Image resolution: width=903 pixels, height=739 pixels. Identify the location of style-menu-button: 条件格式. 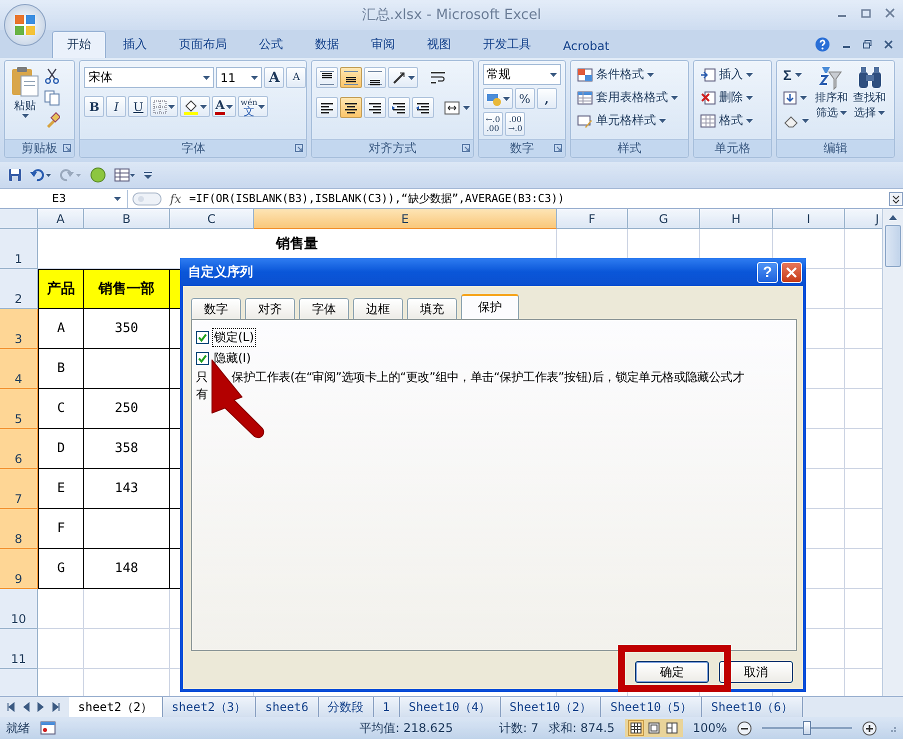
(627, 74).